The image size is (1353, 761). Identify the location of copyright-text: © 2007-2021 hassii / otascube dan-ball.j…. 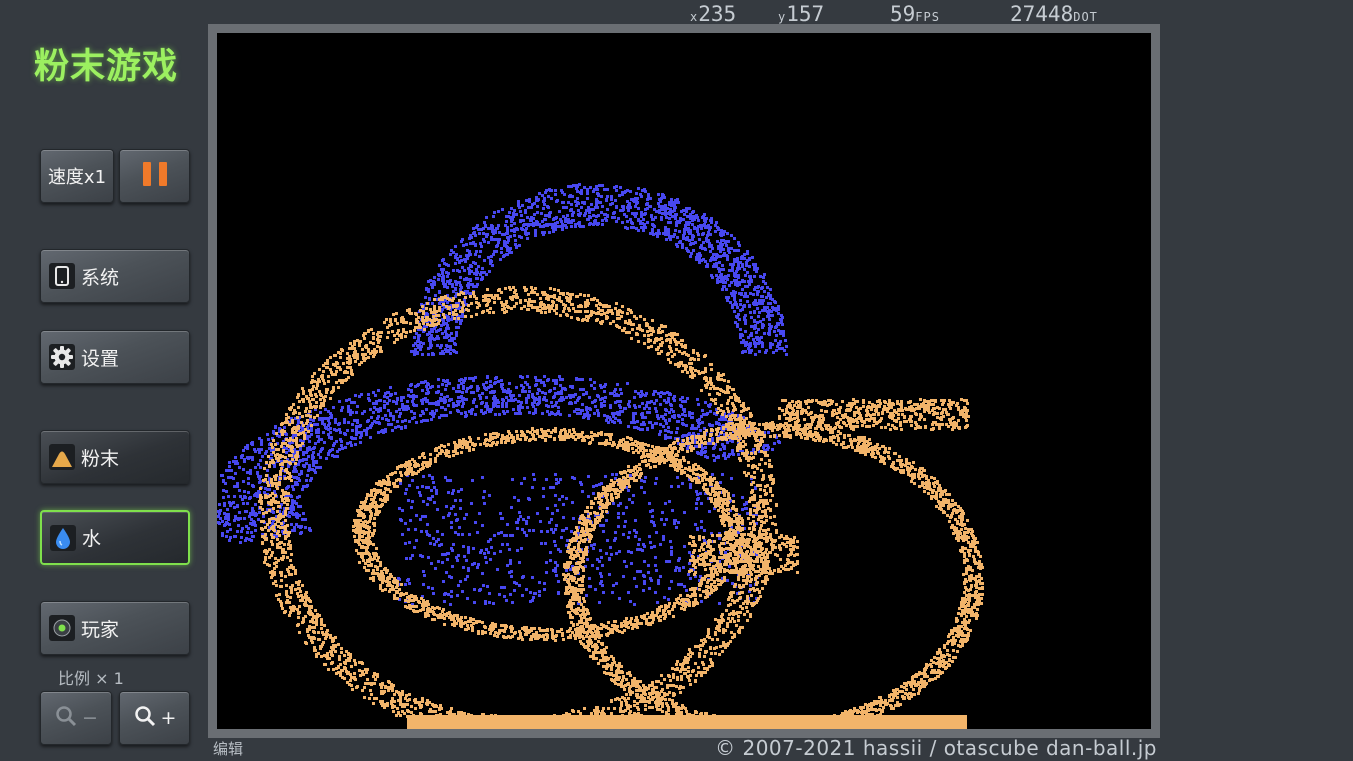
(936, 748).